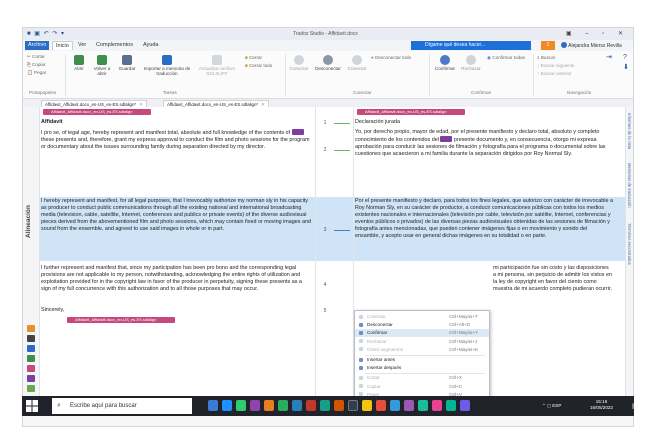 The height and width of the screenshot is (436, 653). I want to click on panel-view-reports: Informes de la vista, so click(629, 131).